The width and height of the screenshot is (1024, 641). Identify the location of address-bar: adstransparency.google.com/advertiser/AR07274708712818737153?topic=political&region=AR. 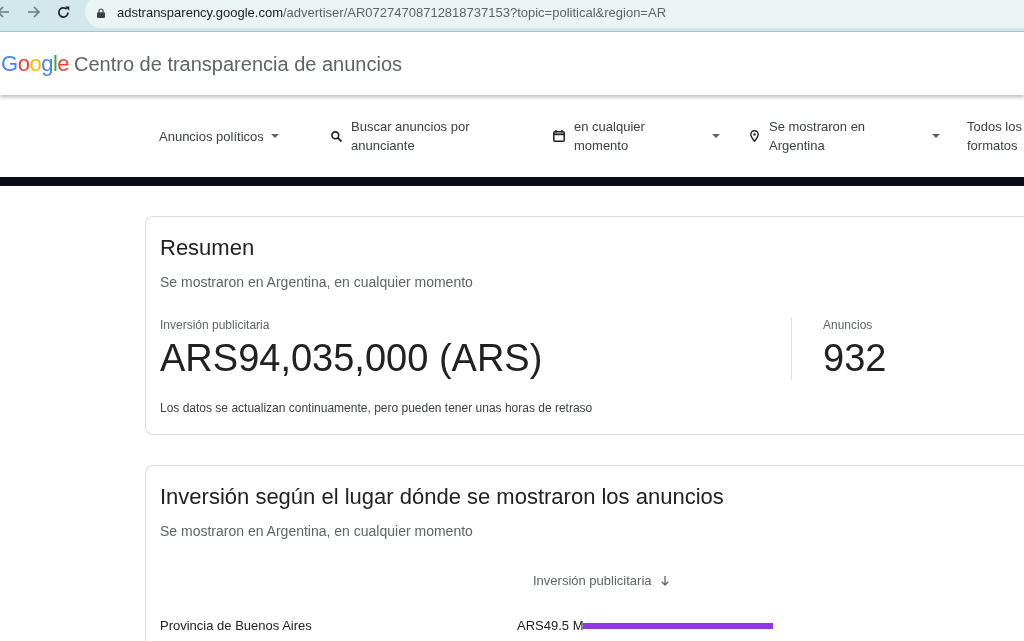
(554, 14).